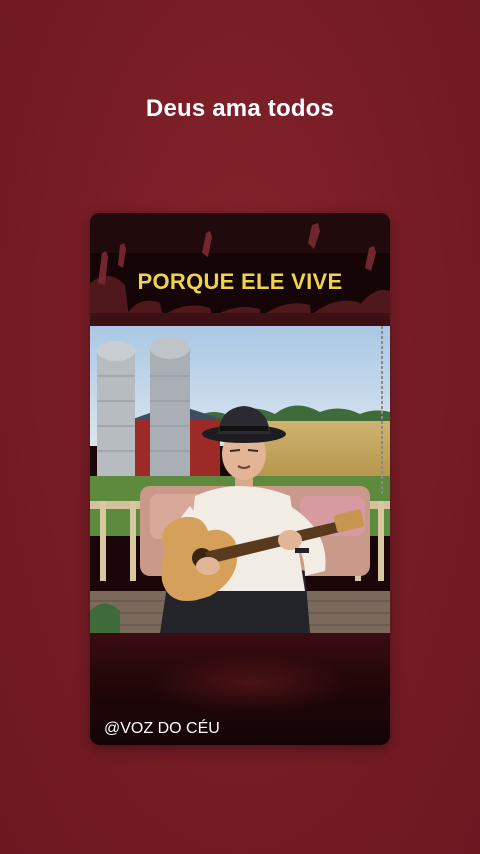  Describe the element at coordinates (250, 683) in the screenshot. I see `footer-glow` at that location.